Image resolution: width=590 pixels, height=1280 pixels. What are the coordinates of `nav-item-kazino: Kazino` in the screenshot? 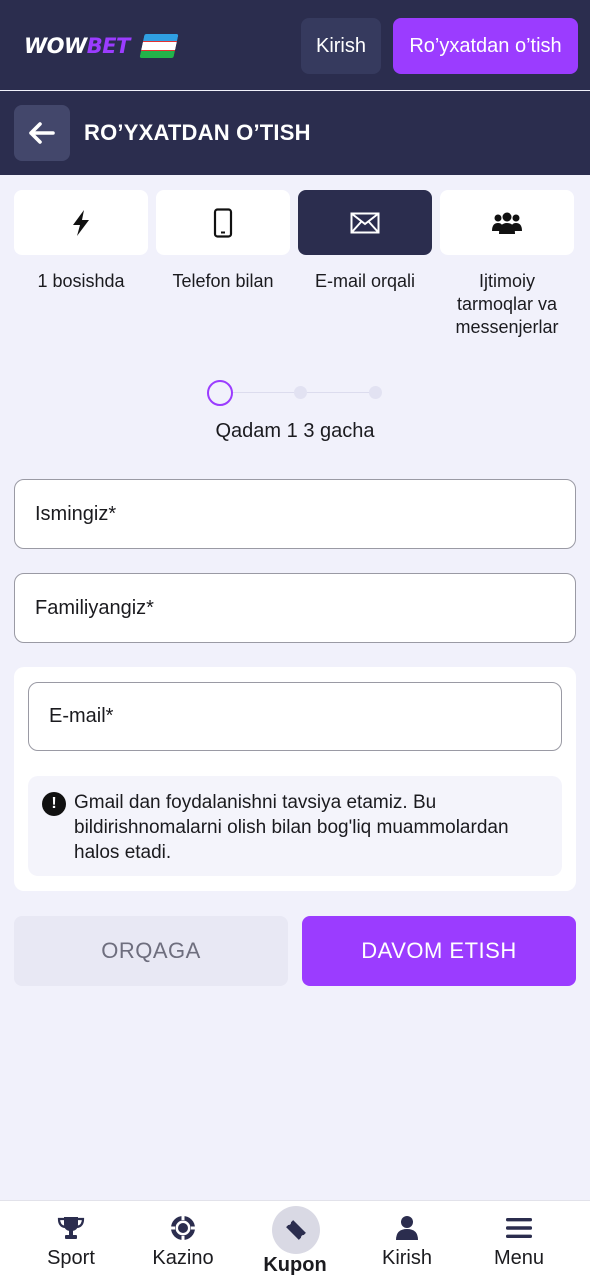 It's located at (183, 1240).